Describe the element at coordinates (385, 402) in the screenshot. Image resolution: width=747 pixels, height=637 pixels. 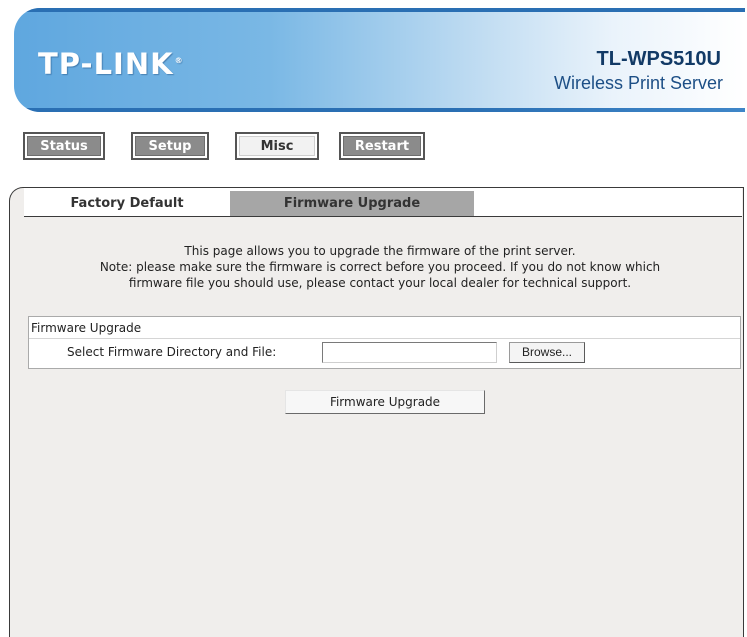
I see `firmware-upgrade-button: Firmware Upgrade` at that location.